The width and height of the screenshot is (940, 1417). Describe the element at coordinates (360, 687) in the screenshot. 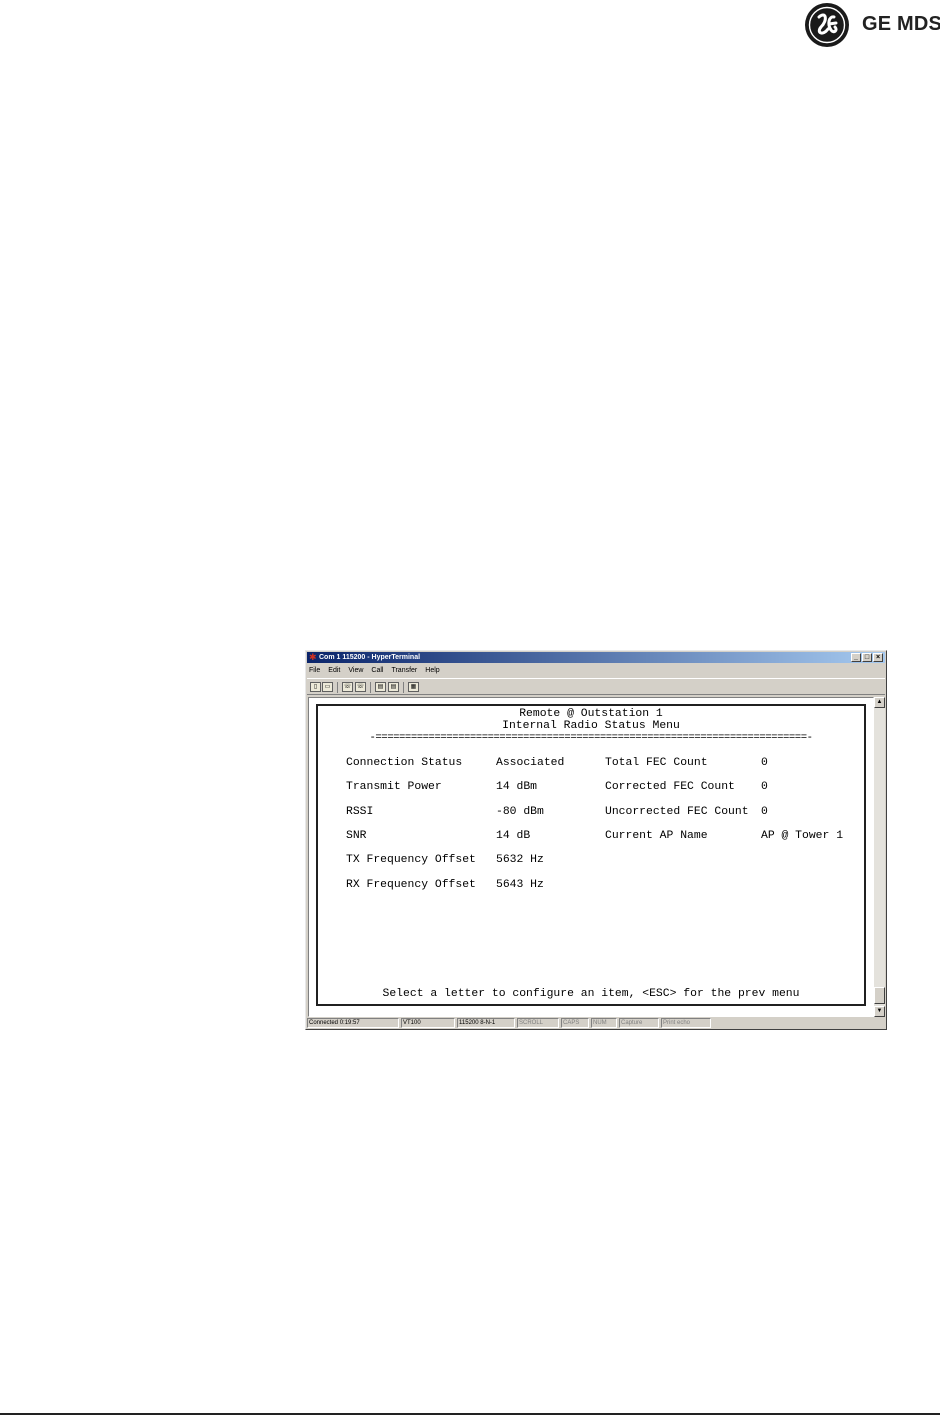

I see `disconnect-icon: ☏` at that location.